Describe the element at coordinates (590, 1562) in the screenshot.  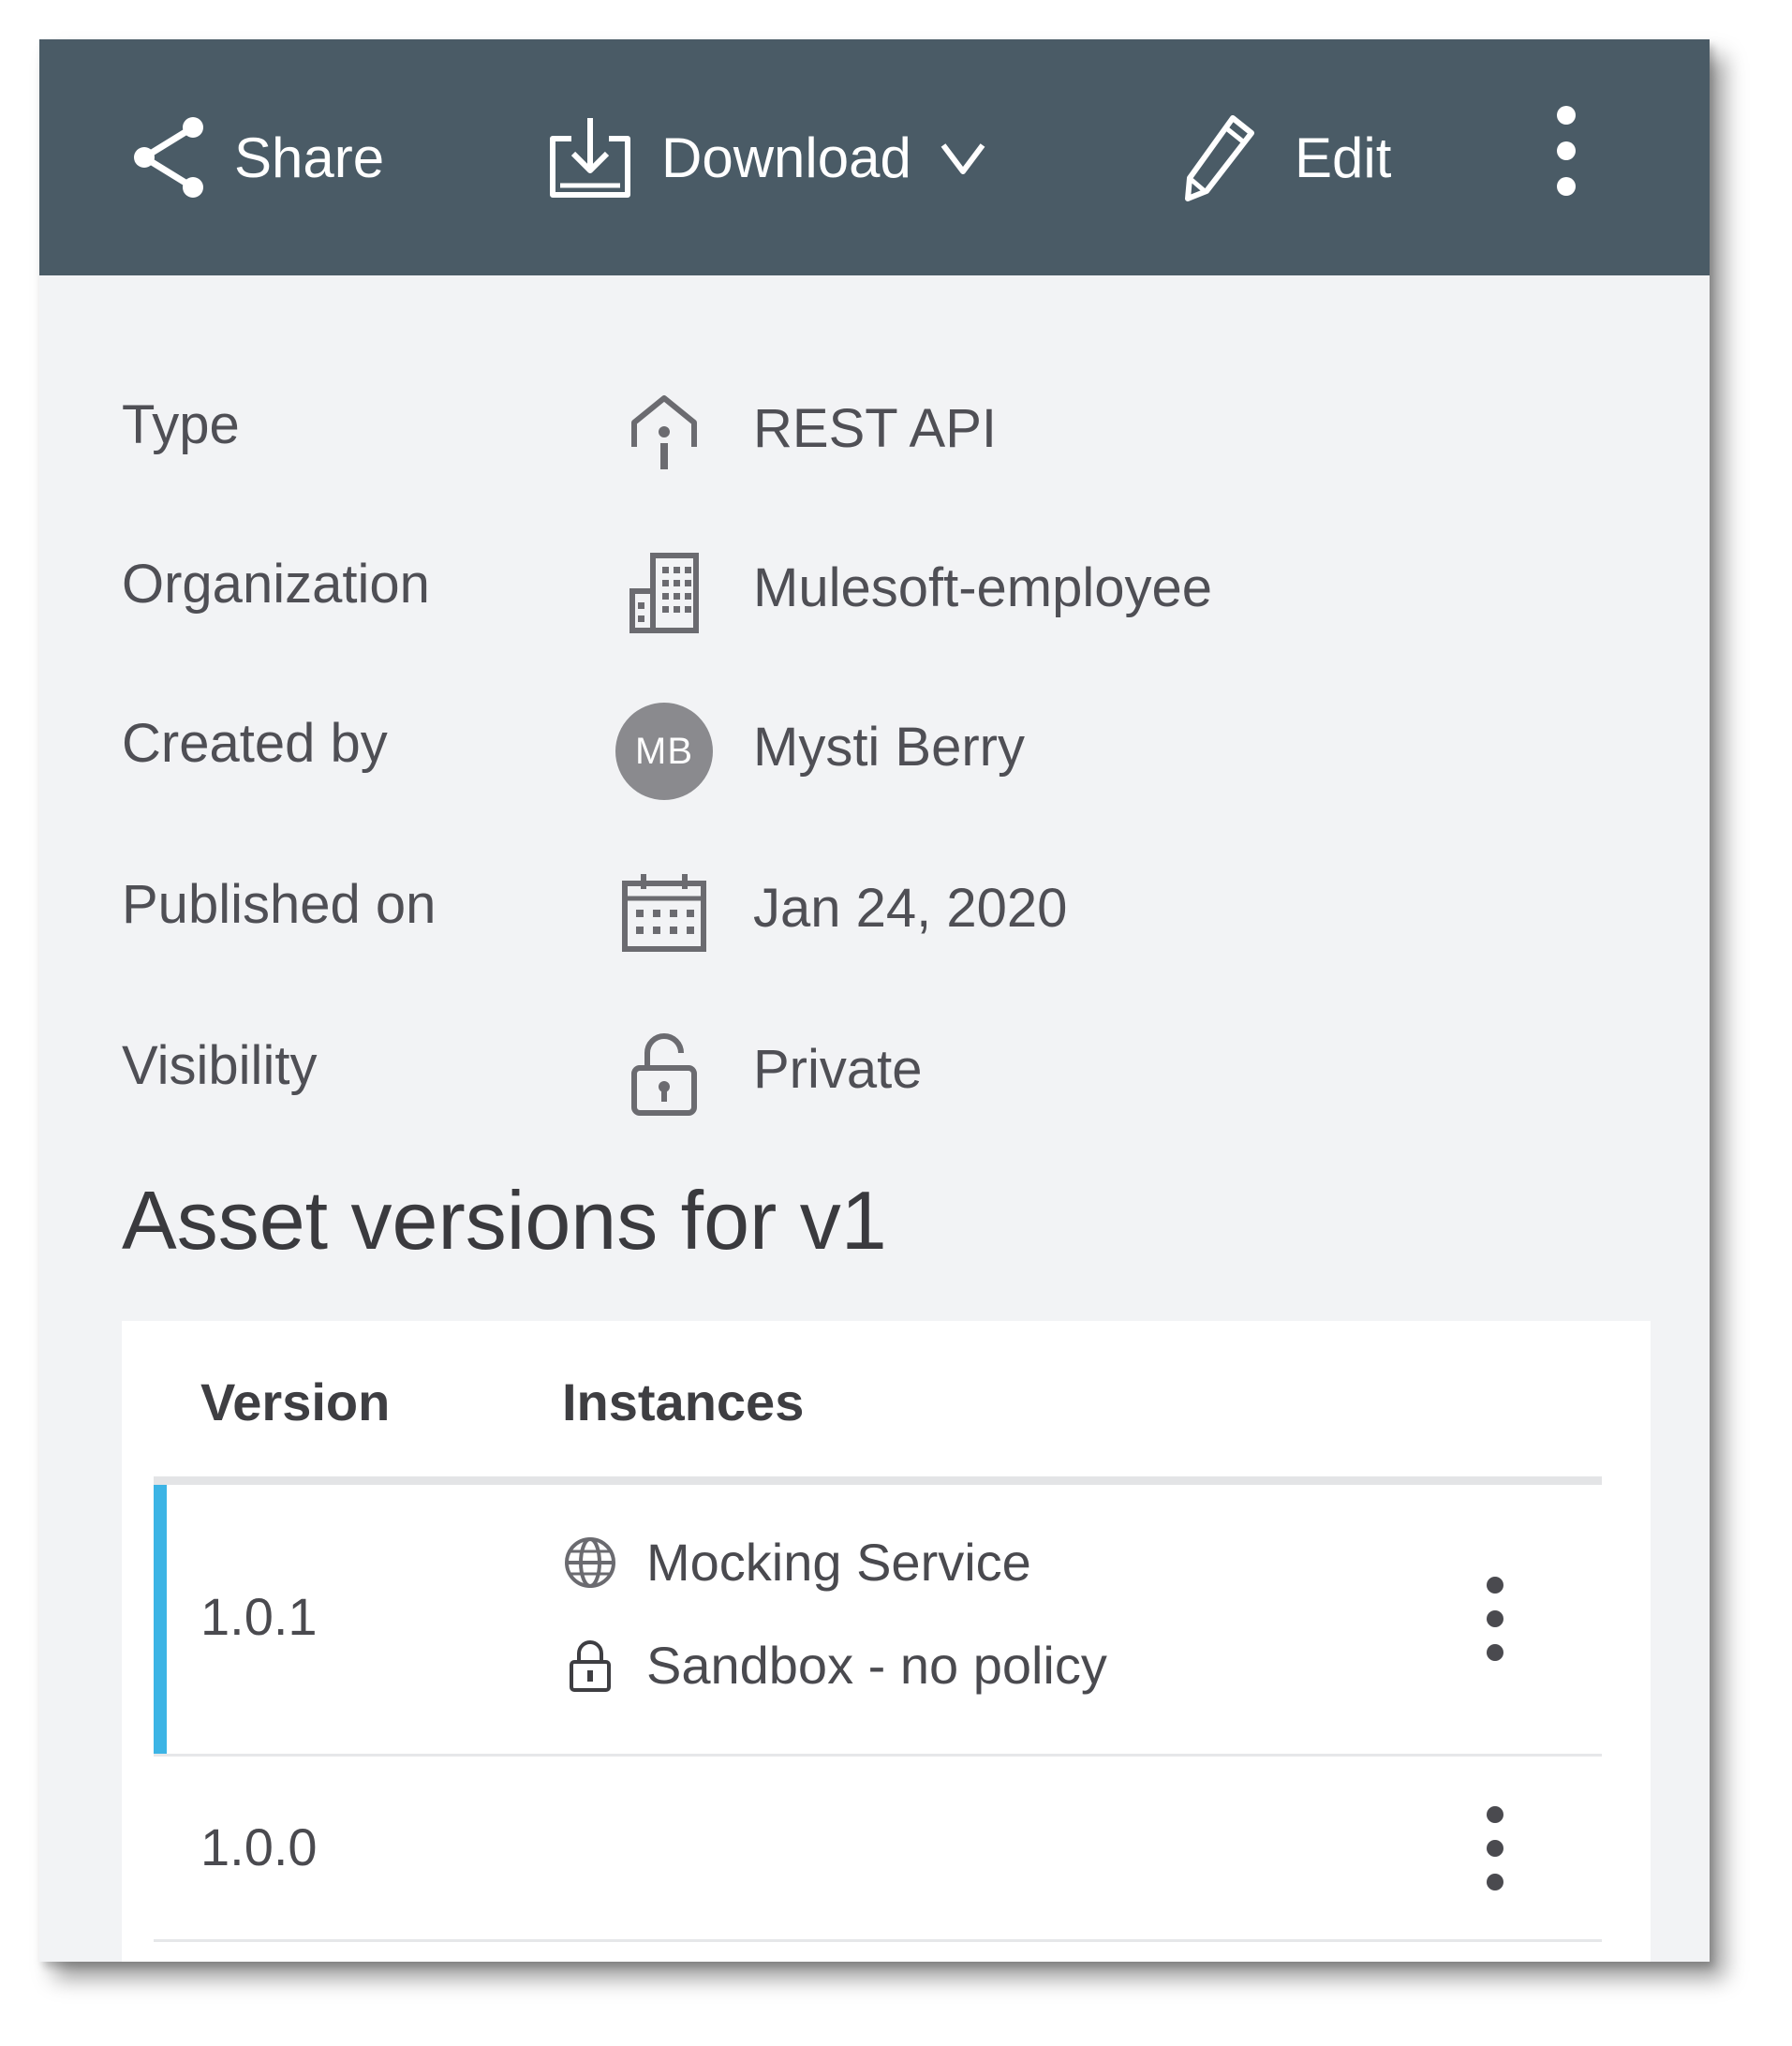
I see `globe-icon` at that location.